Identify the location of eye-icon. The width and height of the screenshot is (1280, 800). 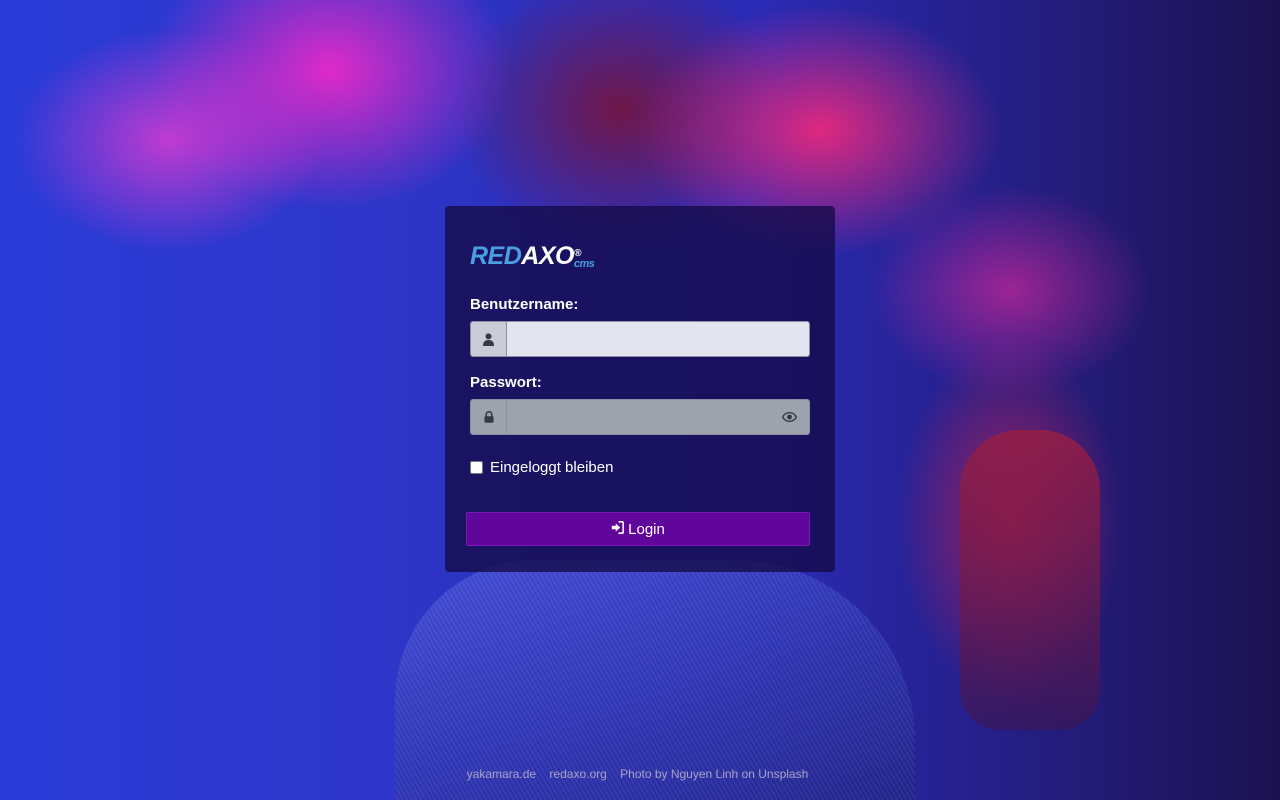
(789, 417).